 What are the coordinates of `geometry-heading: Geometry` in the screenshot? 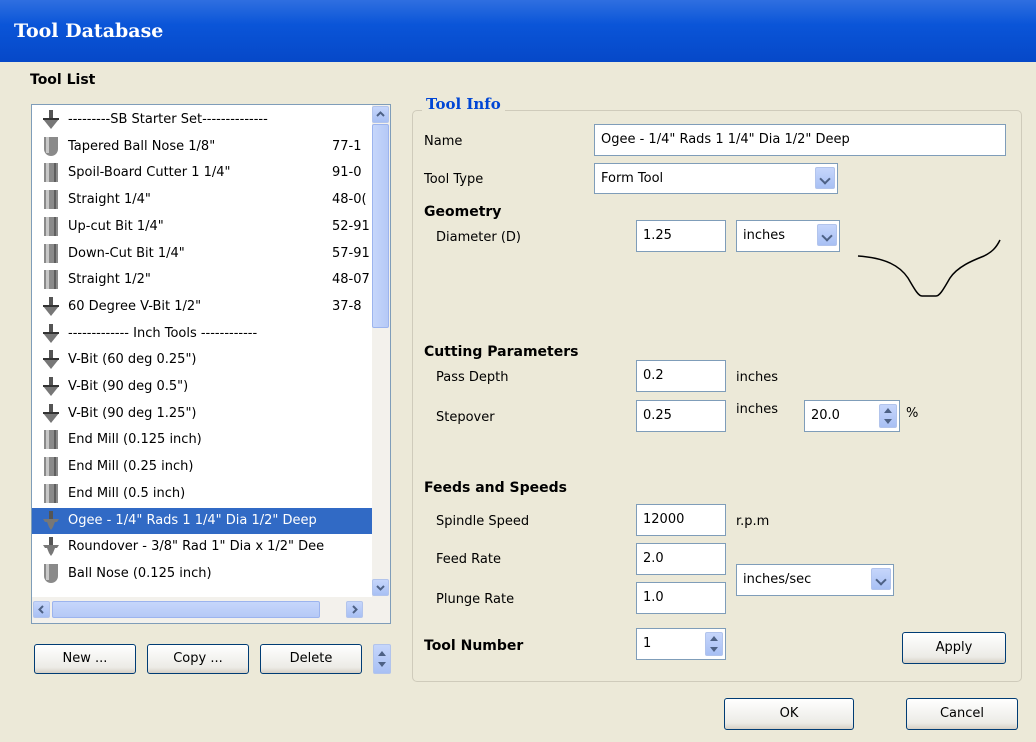 It's located at (463, 212).